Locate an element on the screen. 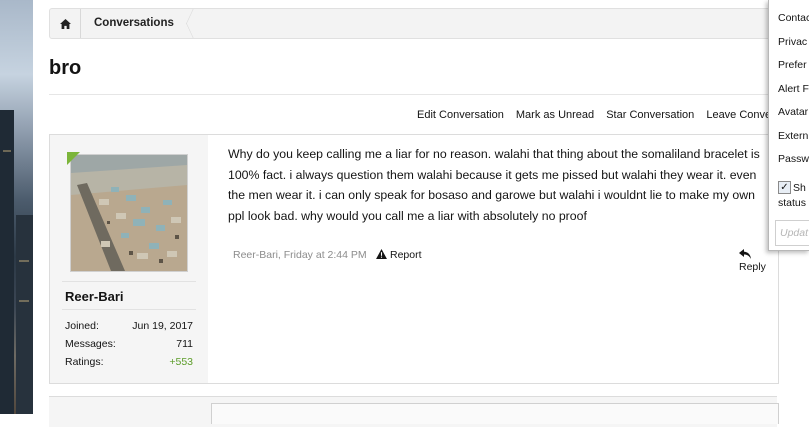 The height and width of the screenshot is (427, 809). warning-icon is located at coordinates (381, 254).